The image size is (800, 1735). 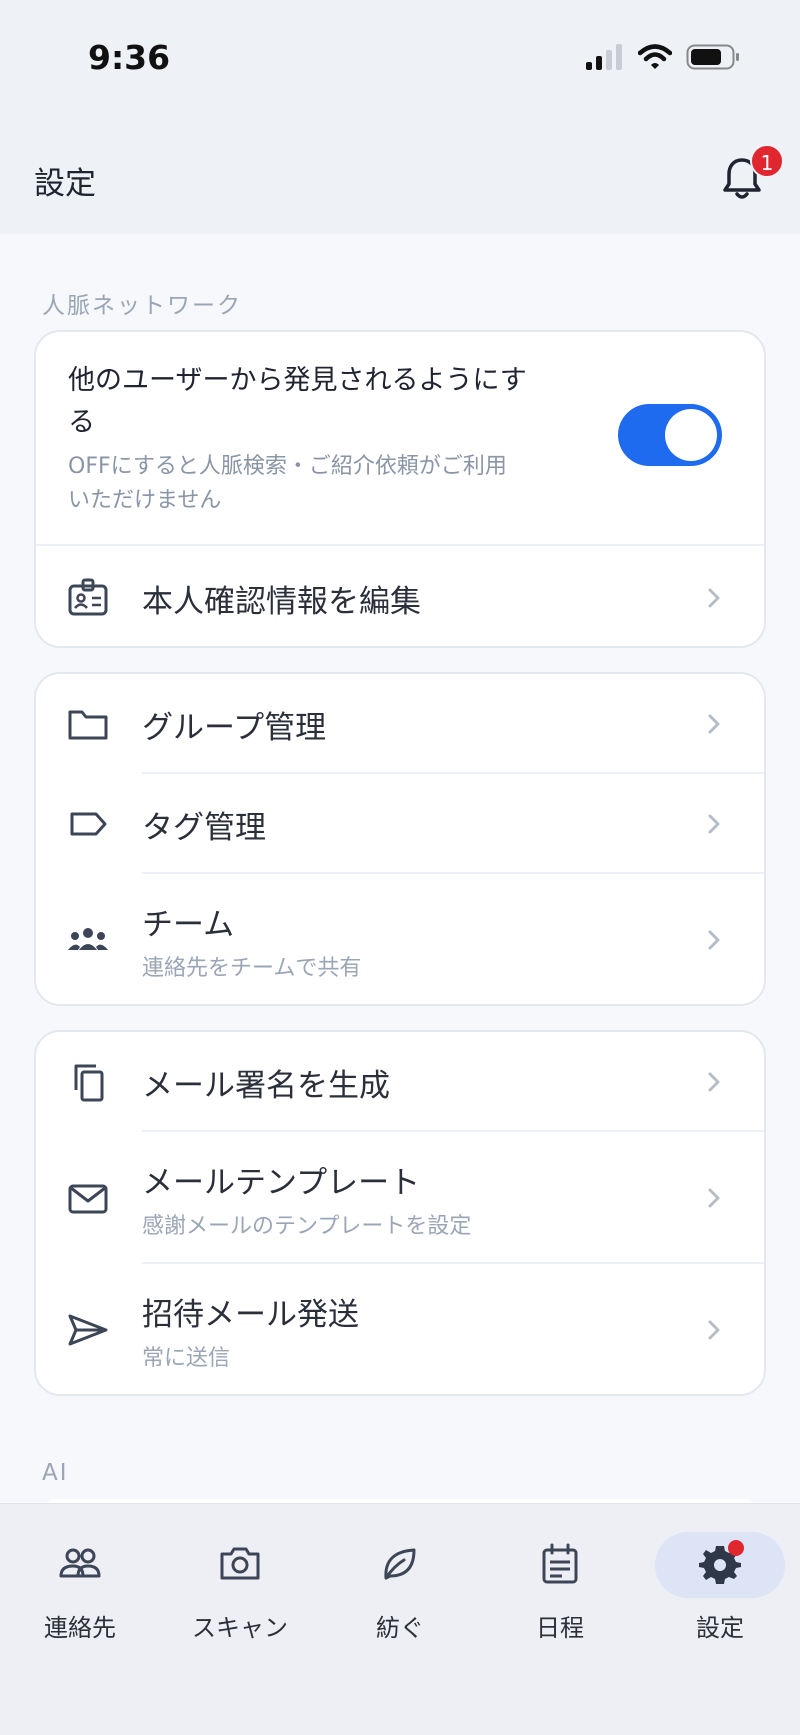 I want to click on notification-badge: 1, so click(x=767, y=161).